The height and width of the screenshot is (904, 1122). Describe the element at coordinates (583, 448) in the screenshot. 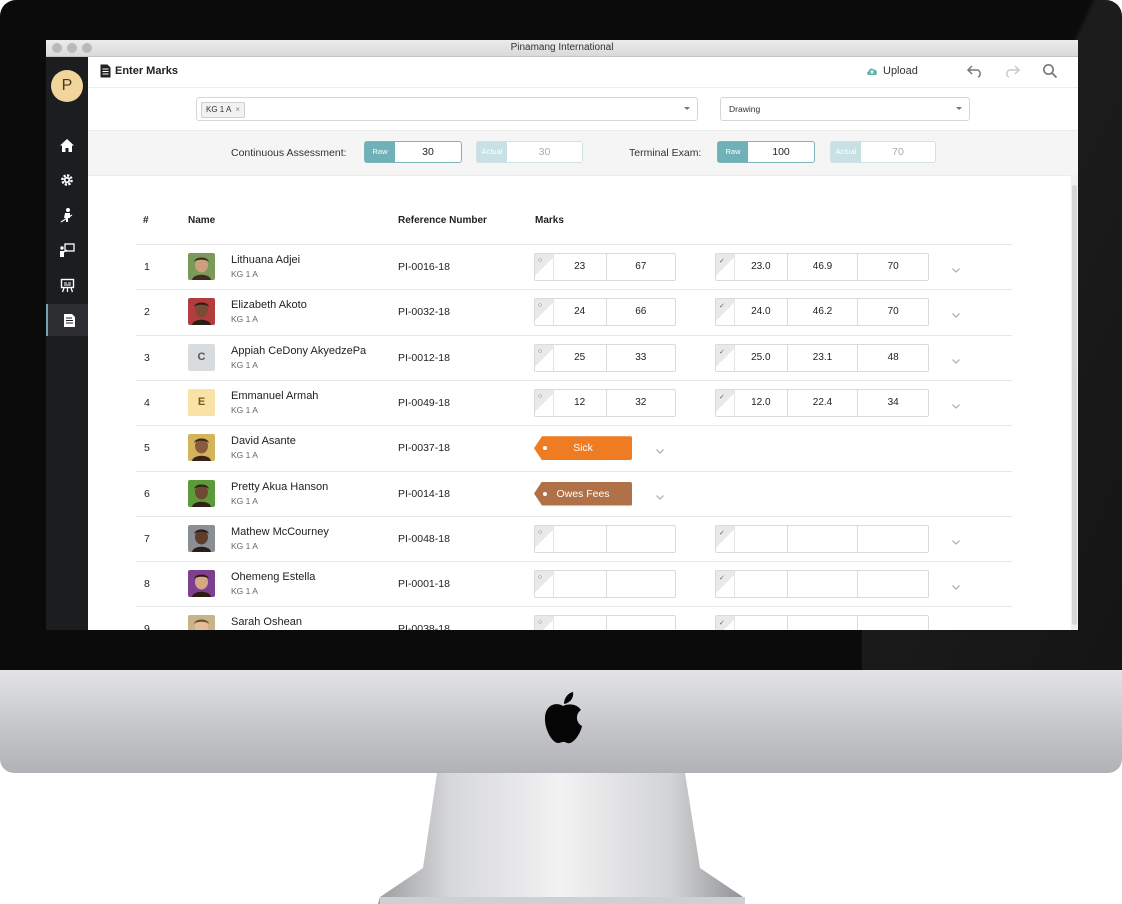

I see `status-tag: Sick` at that location.